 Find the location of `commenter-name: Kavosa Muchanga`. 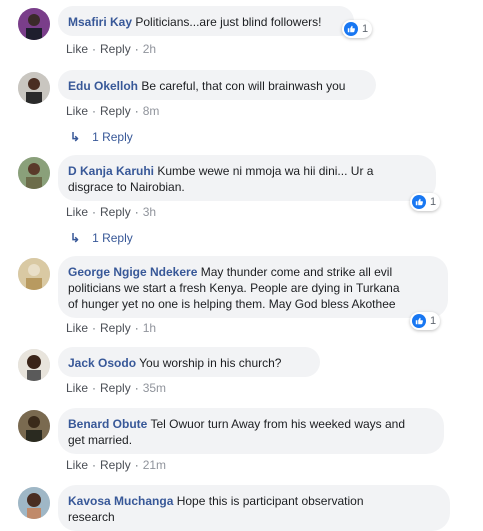

commenter-name: Kavosa Muchanga is located at coordinates (120, 501).